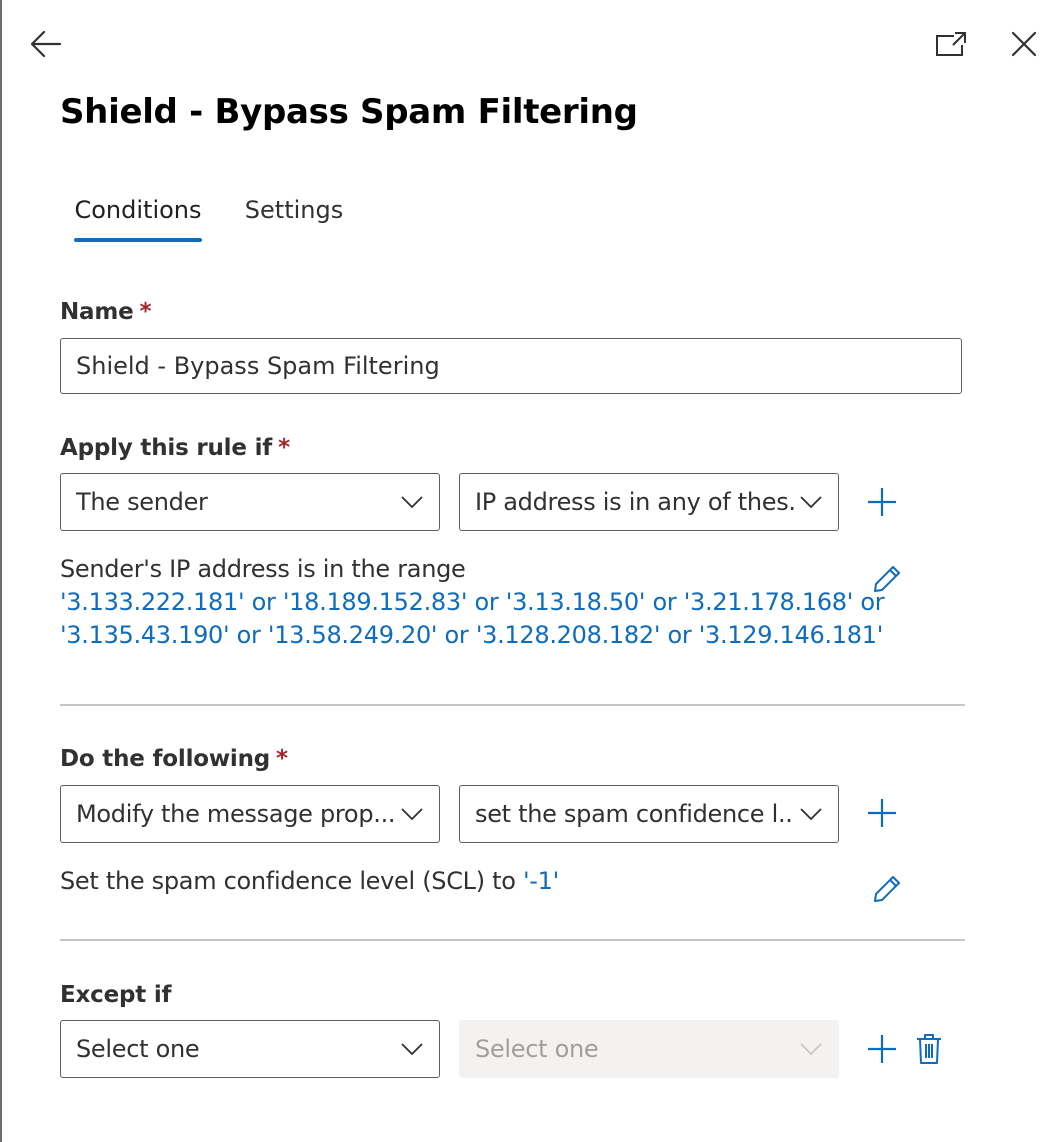 The width and height of the screenshot is (1064, 1142). What do you see at coordinates (97, 312) in the screenshot?
I see `name-label-text: Name` at bounding box center [97, 312].